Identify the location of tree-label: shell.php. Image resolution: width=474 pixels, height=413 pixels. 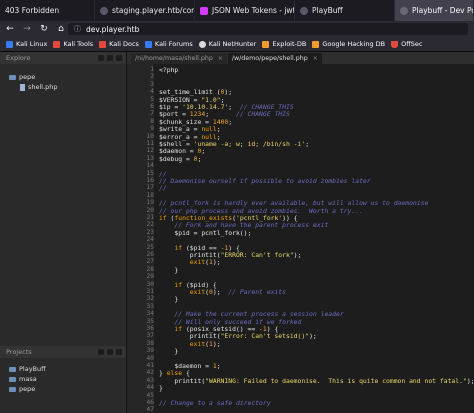
(43, 87).